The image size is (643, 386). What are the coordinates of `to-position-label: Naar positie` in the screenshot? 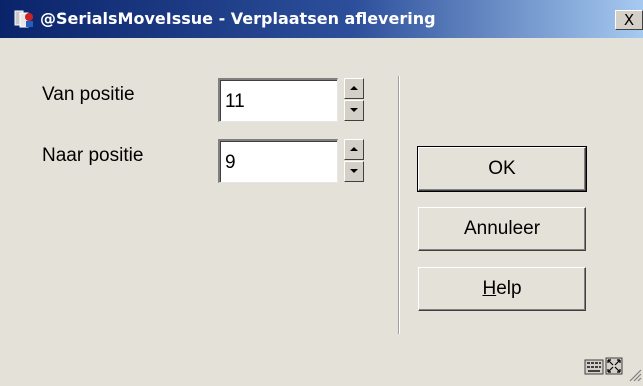 It's located at (93, 155).